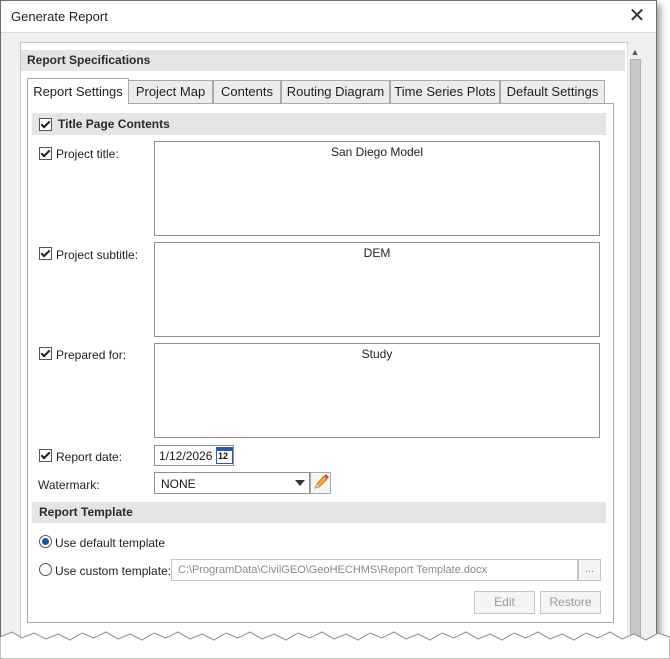 Image resolution: width=670 pixels, height=659 pixels. What do you see at coordinates (45, 569) in the screenshot?
I see `use-custom-template-radio` at bounding box center [45, 569].